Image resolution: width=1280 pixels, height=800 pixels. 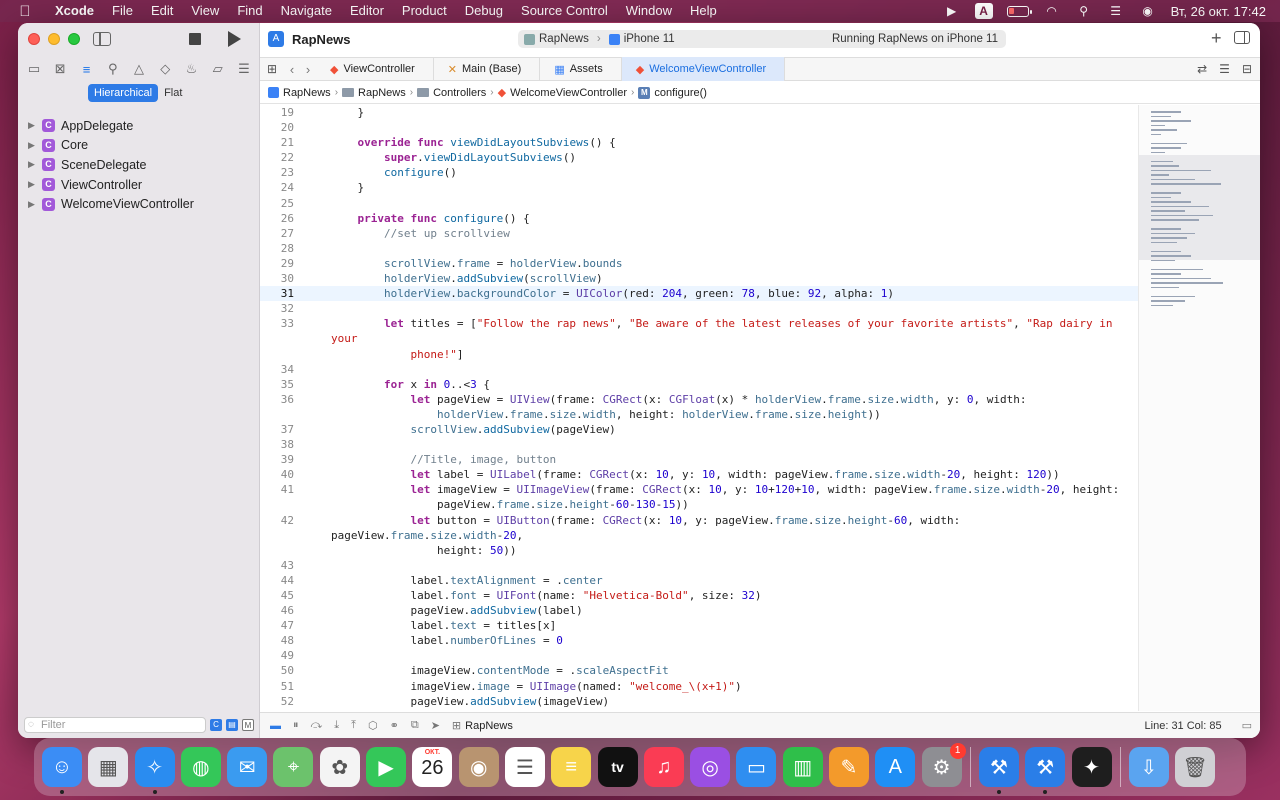 I want to click on line-number: 51, so click(x=277, y=686).